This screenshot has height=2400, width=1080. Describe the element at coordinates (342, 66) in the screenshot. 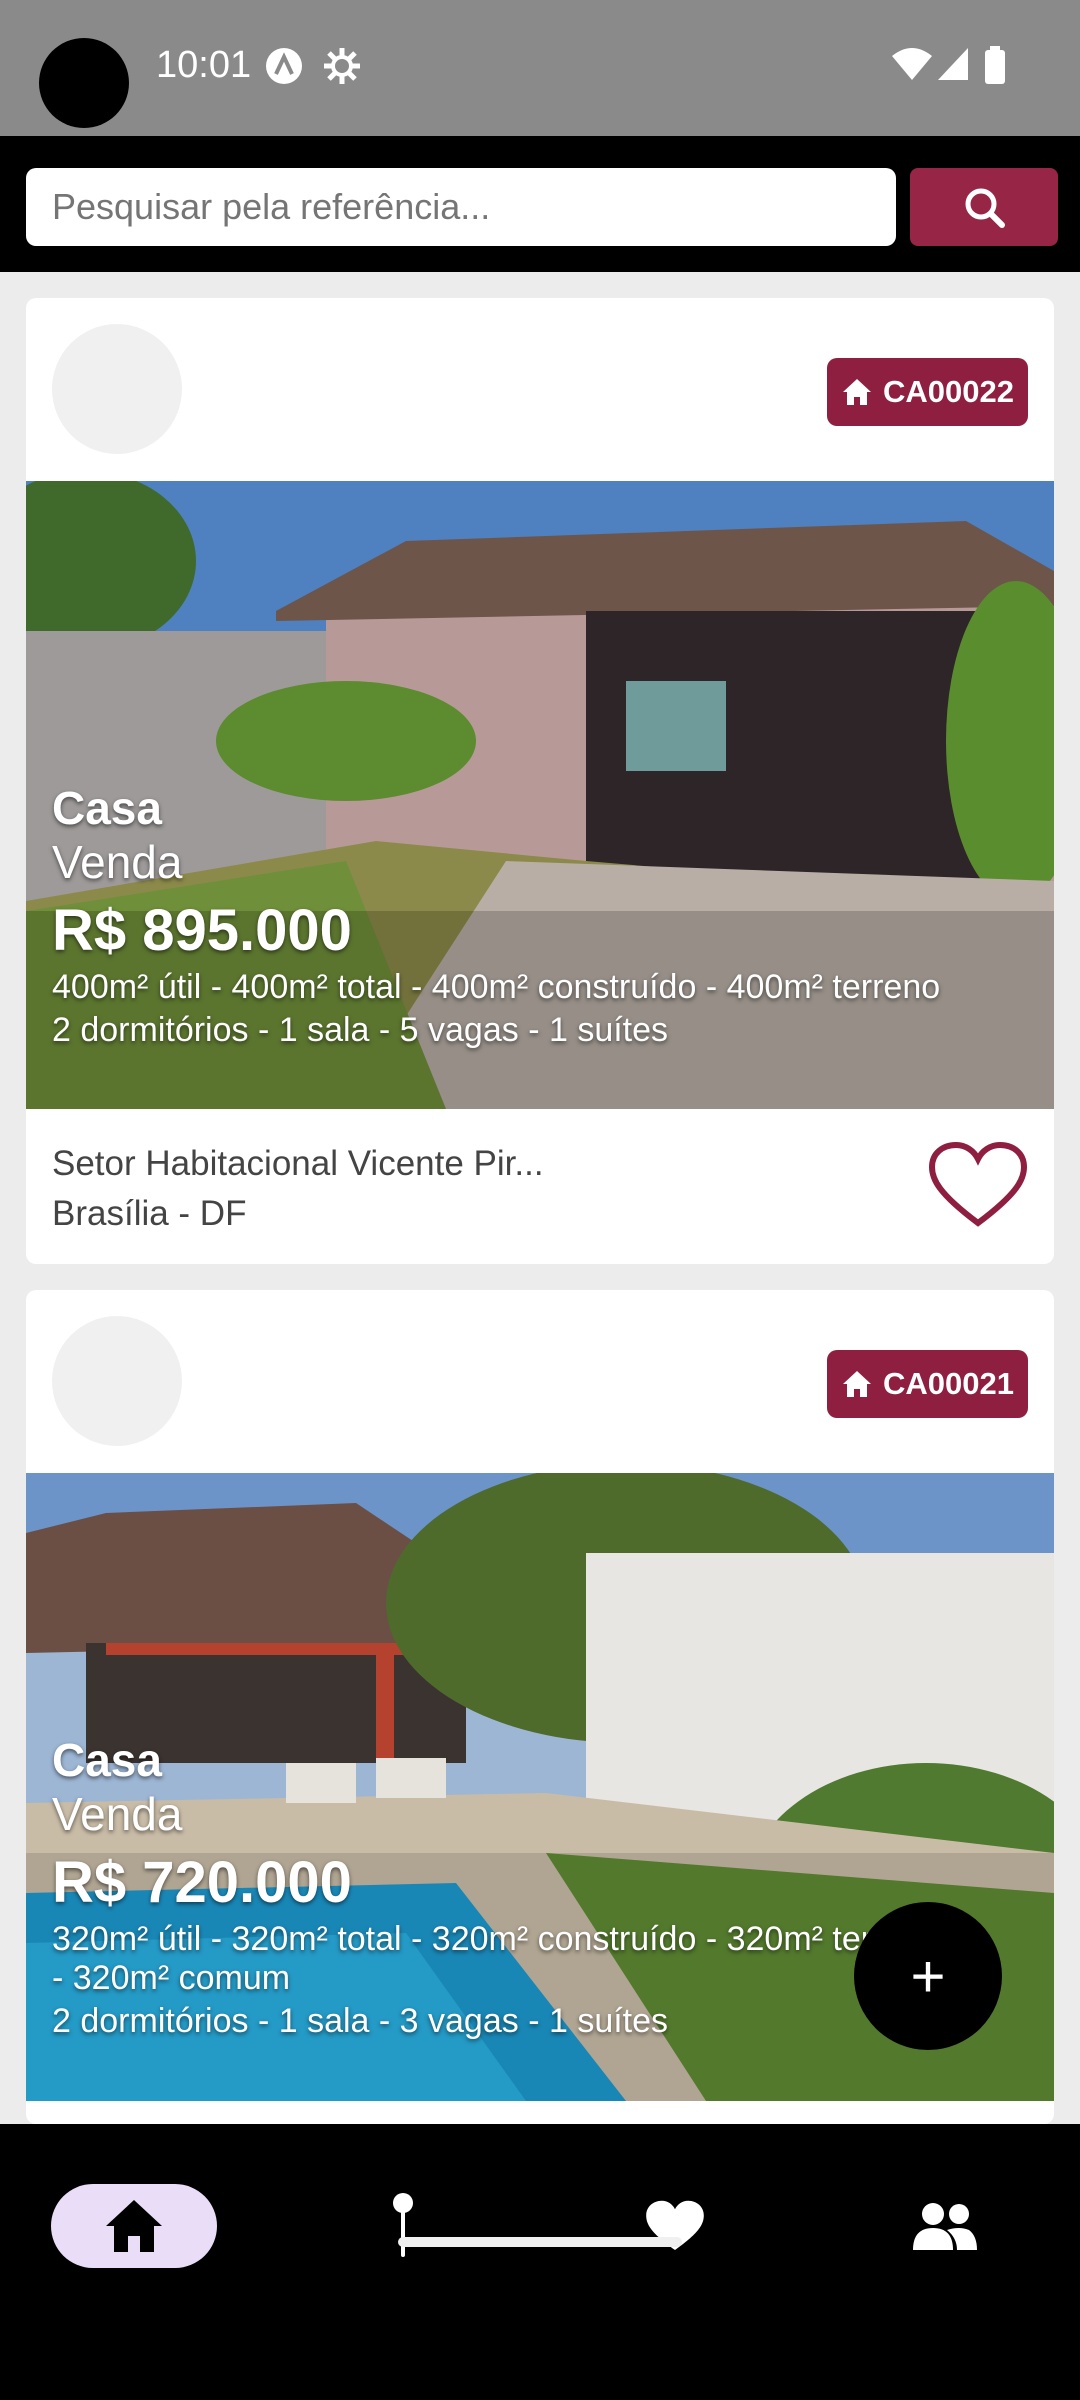

I see `settings-gear-icon` at that location.